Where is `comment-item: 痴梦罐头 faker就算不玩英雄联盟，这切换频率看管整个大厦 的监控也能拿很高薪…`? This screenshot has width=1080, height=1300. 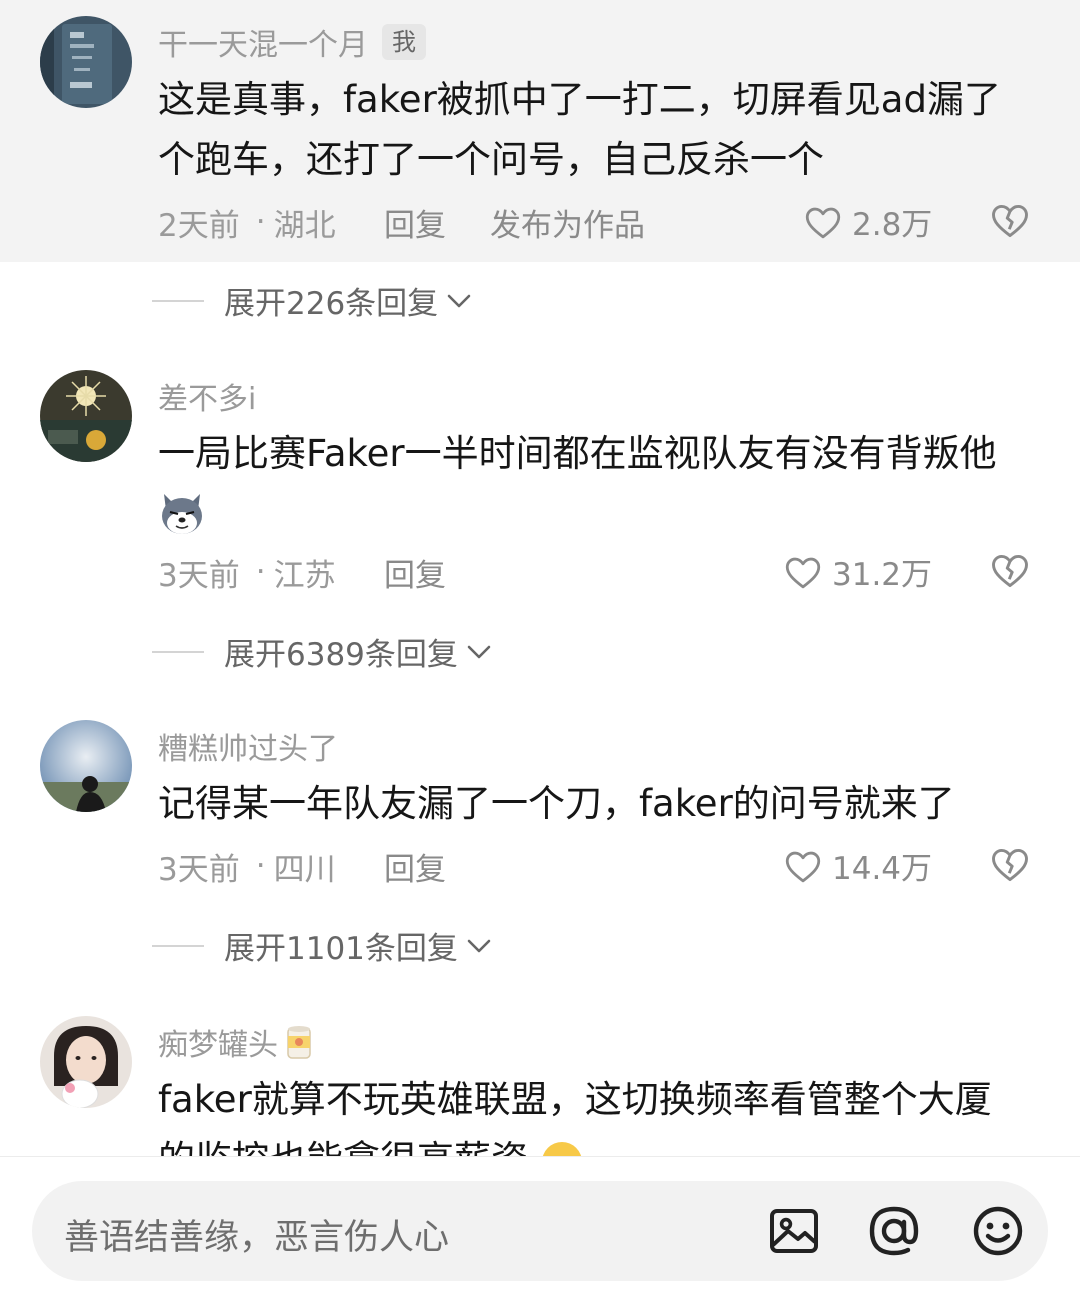 comment-item: 痴梦罐头 faker就算不玩英雄联盟，这切换频率看管整个大厦 的监控也能拿很高薪… is located at coordinates (540, 1077).